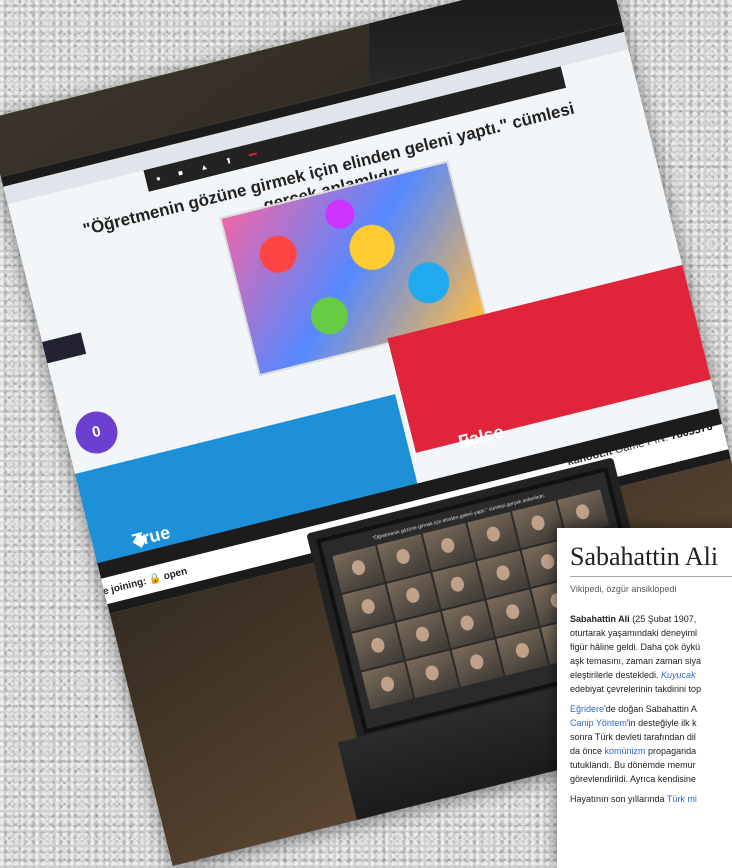  Describe the element at coordinates (228, 160) in the screenshot. I see `share-icon: ⬆` at that location.